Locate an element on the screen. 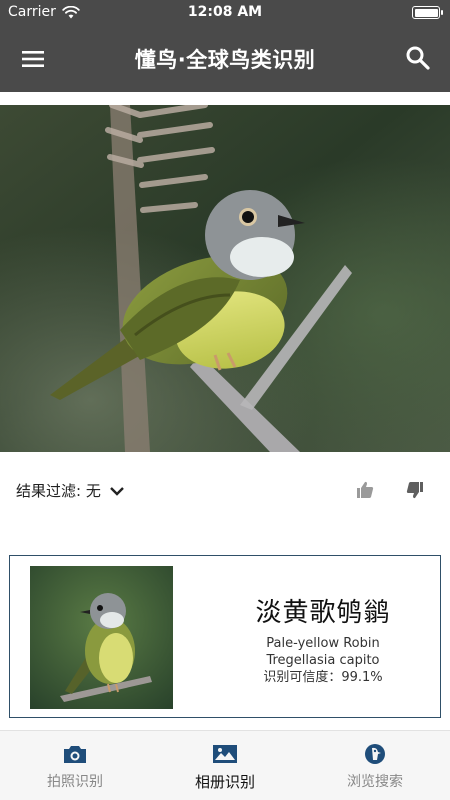 This screenshot has width=450, height=800. battery-icon is located at coordinates (427, 12).